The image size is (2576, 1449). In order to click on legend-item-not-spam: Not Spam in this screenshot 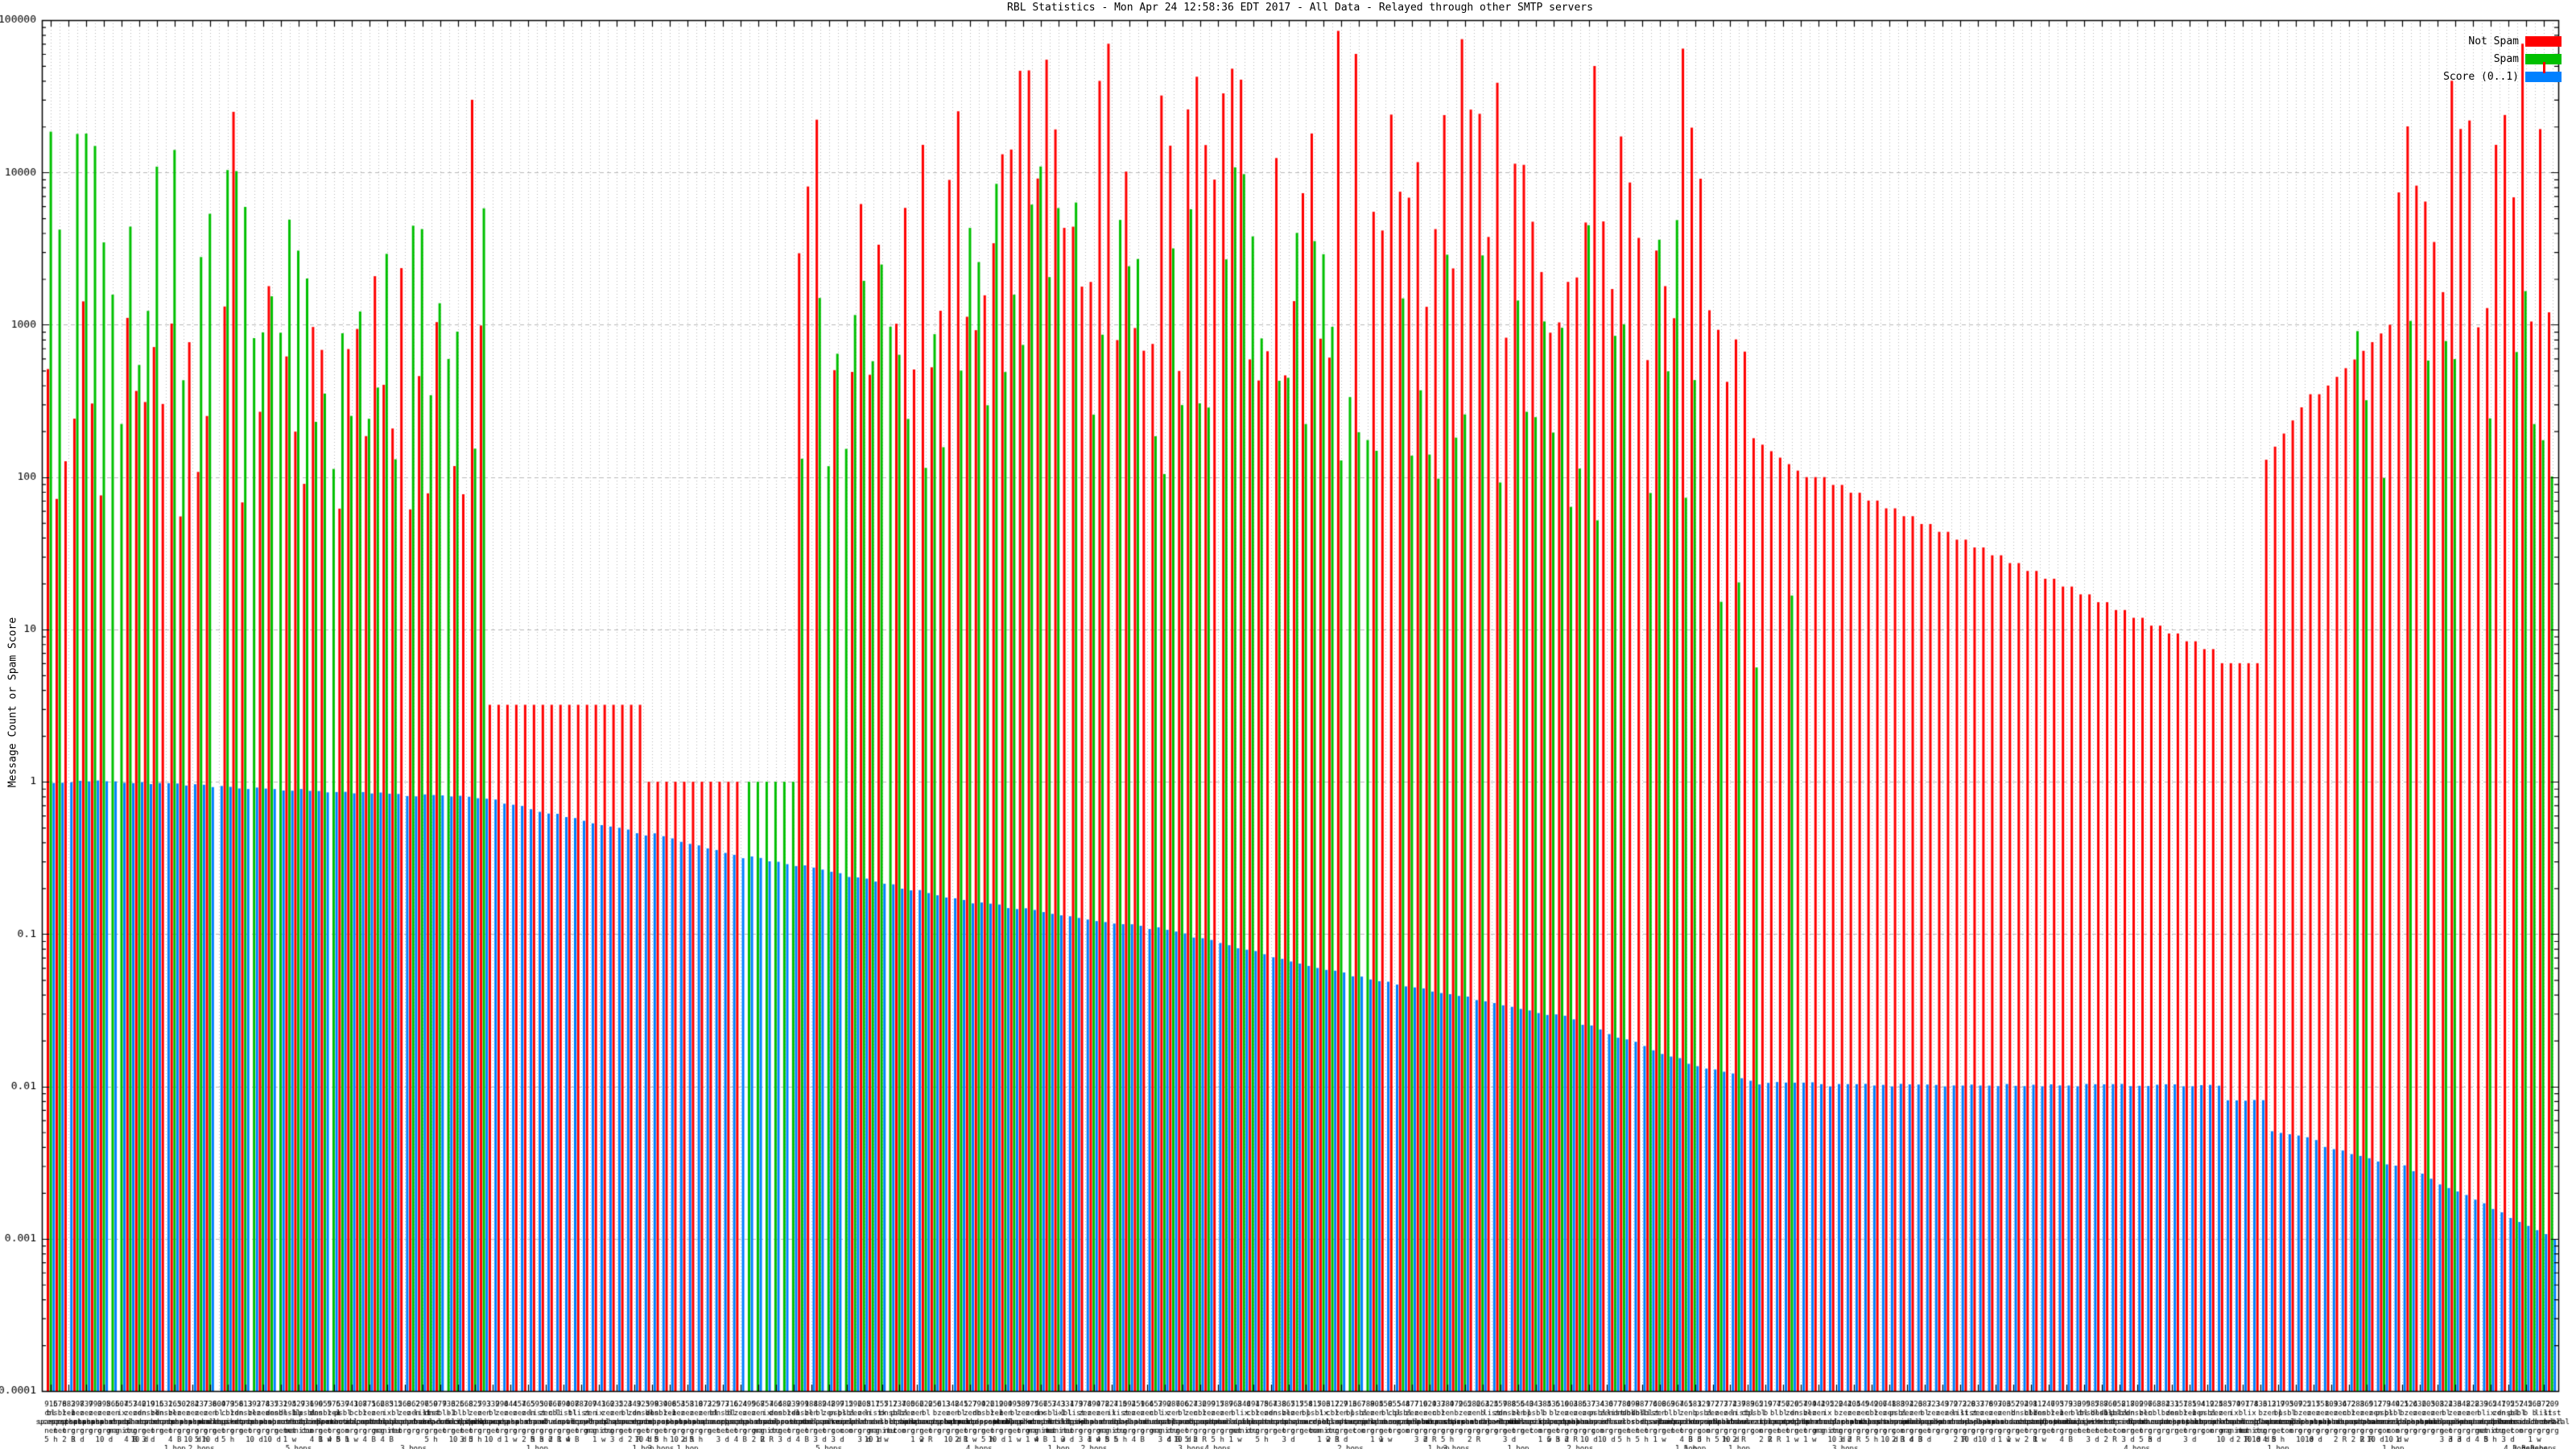, I will do `click(2502, 41)`.